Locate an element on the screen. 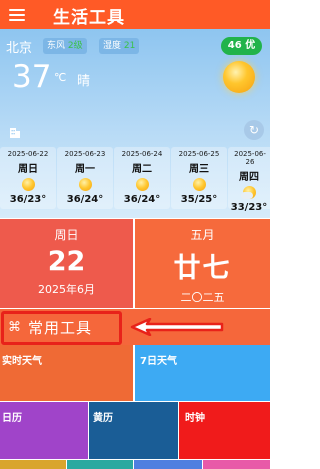  forecast-day: 2025-06-24 周二 36/24° is located at coordinates (142, 178).